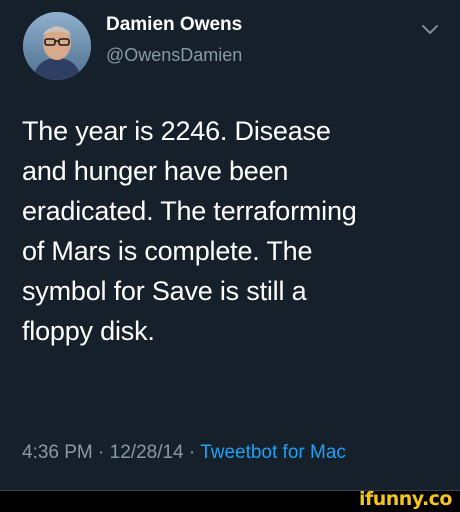 The image size is (460, 512). I want to click on author-display-name: Damien Owens, so click(174, 25).